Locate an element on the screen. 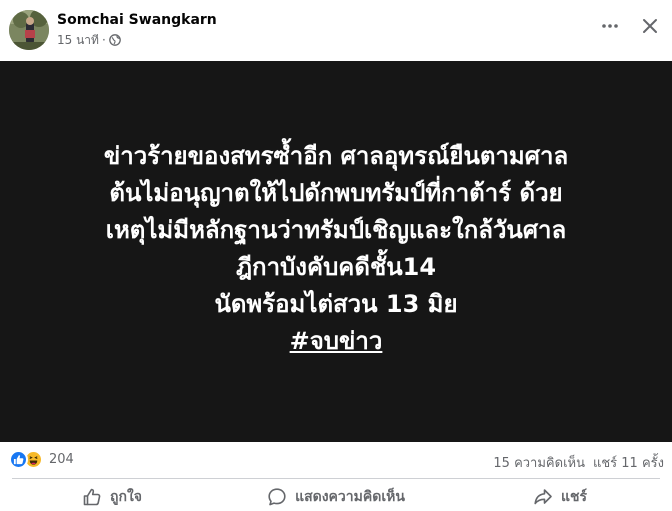  comment-label: แสดงความคิดเห็น is located at coordinates (350, 496).